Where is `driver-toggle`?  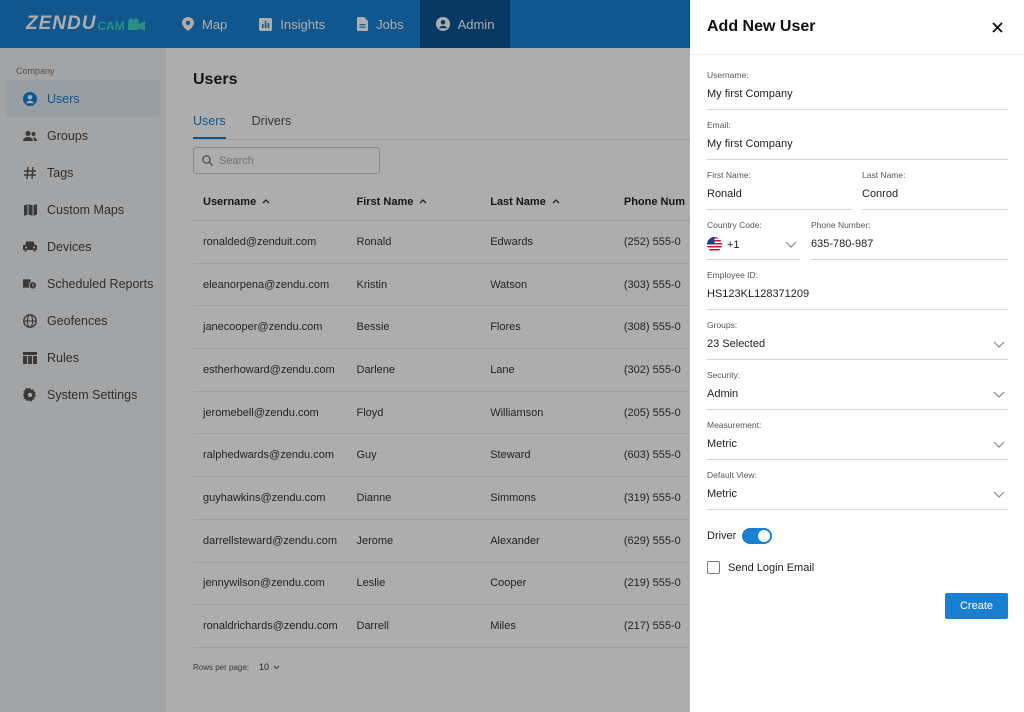
driver-toggle is located at coordinates (757, 536).